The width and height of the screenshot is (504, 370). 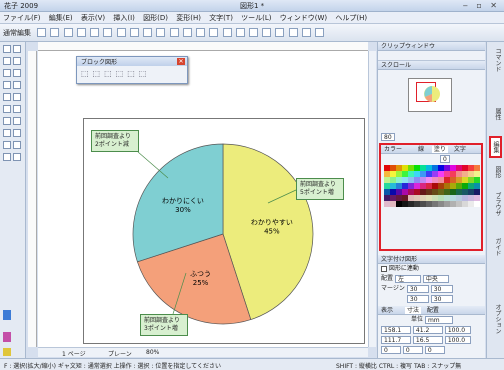 What do you see at coordinates (495, 204) in the screenshot?
I see `vtab-browser: ブラウザ` at bounding box center [495, 204].